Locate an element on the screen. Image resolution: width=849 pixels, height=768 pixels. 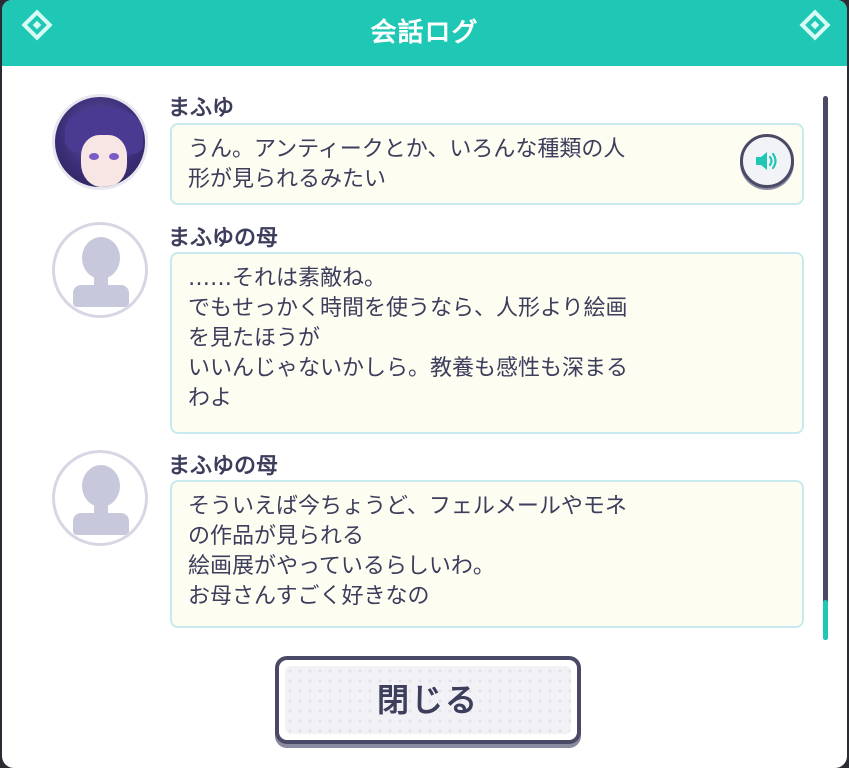
dialog-title: 会話ログ is located at coordinates (424, 33).